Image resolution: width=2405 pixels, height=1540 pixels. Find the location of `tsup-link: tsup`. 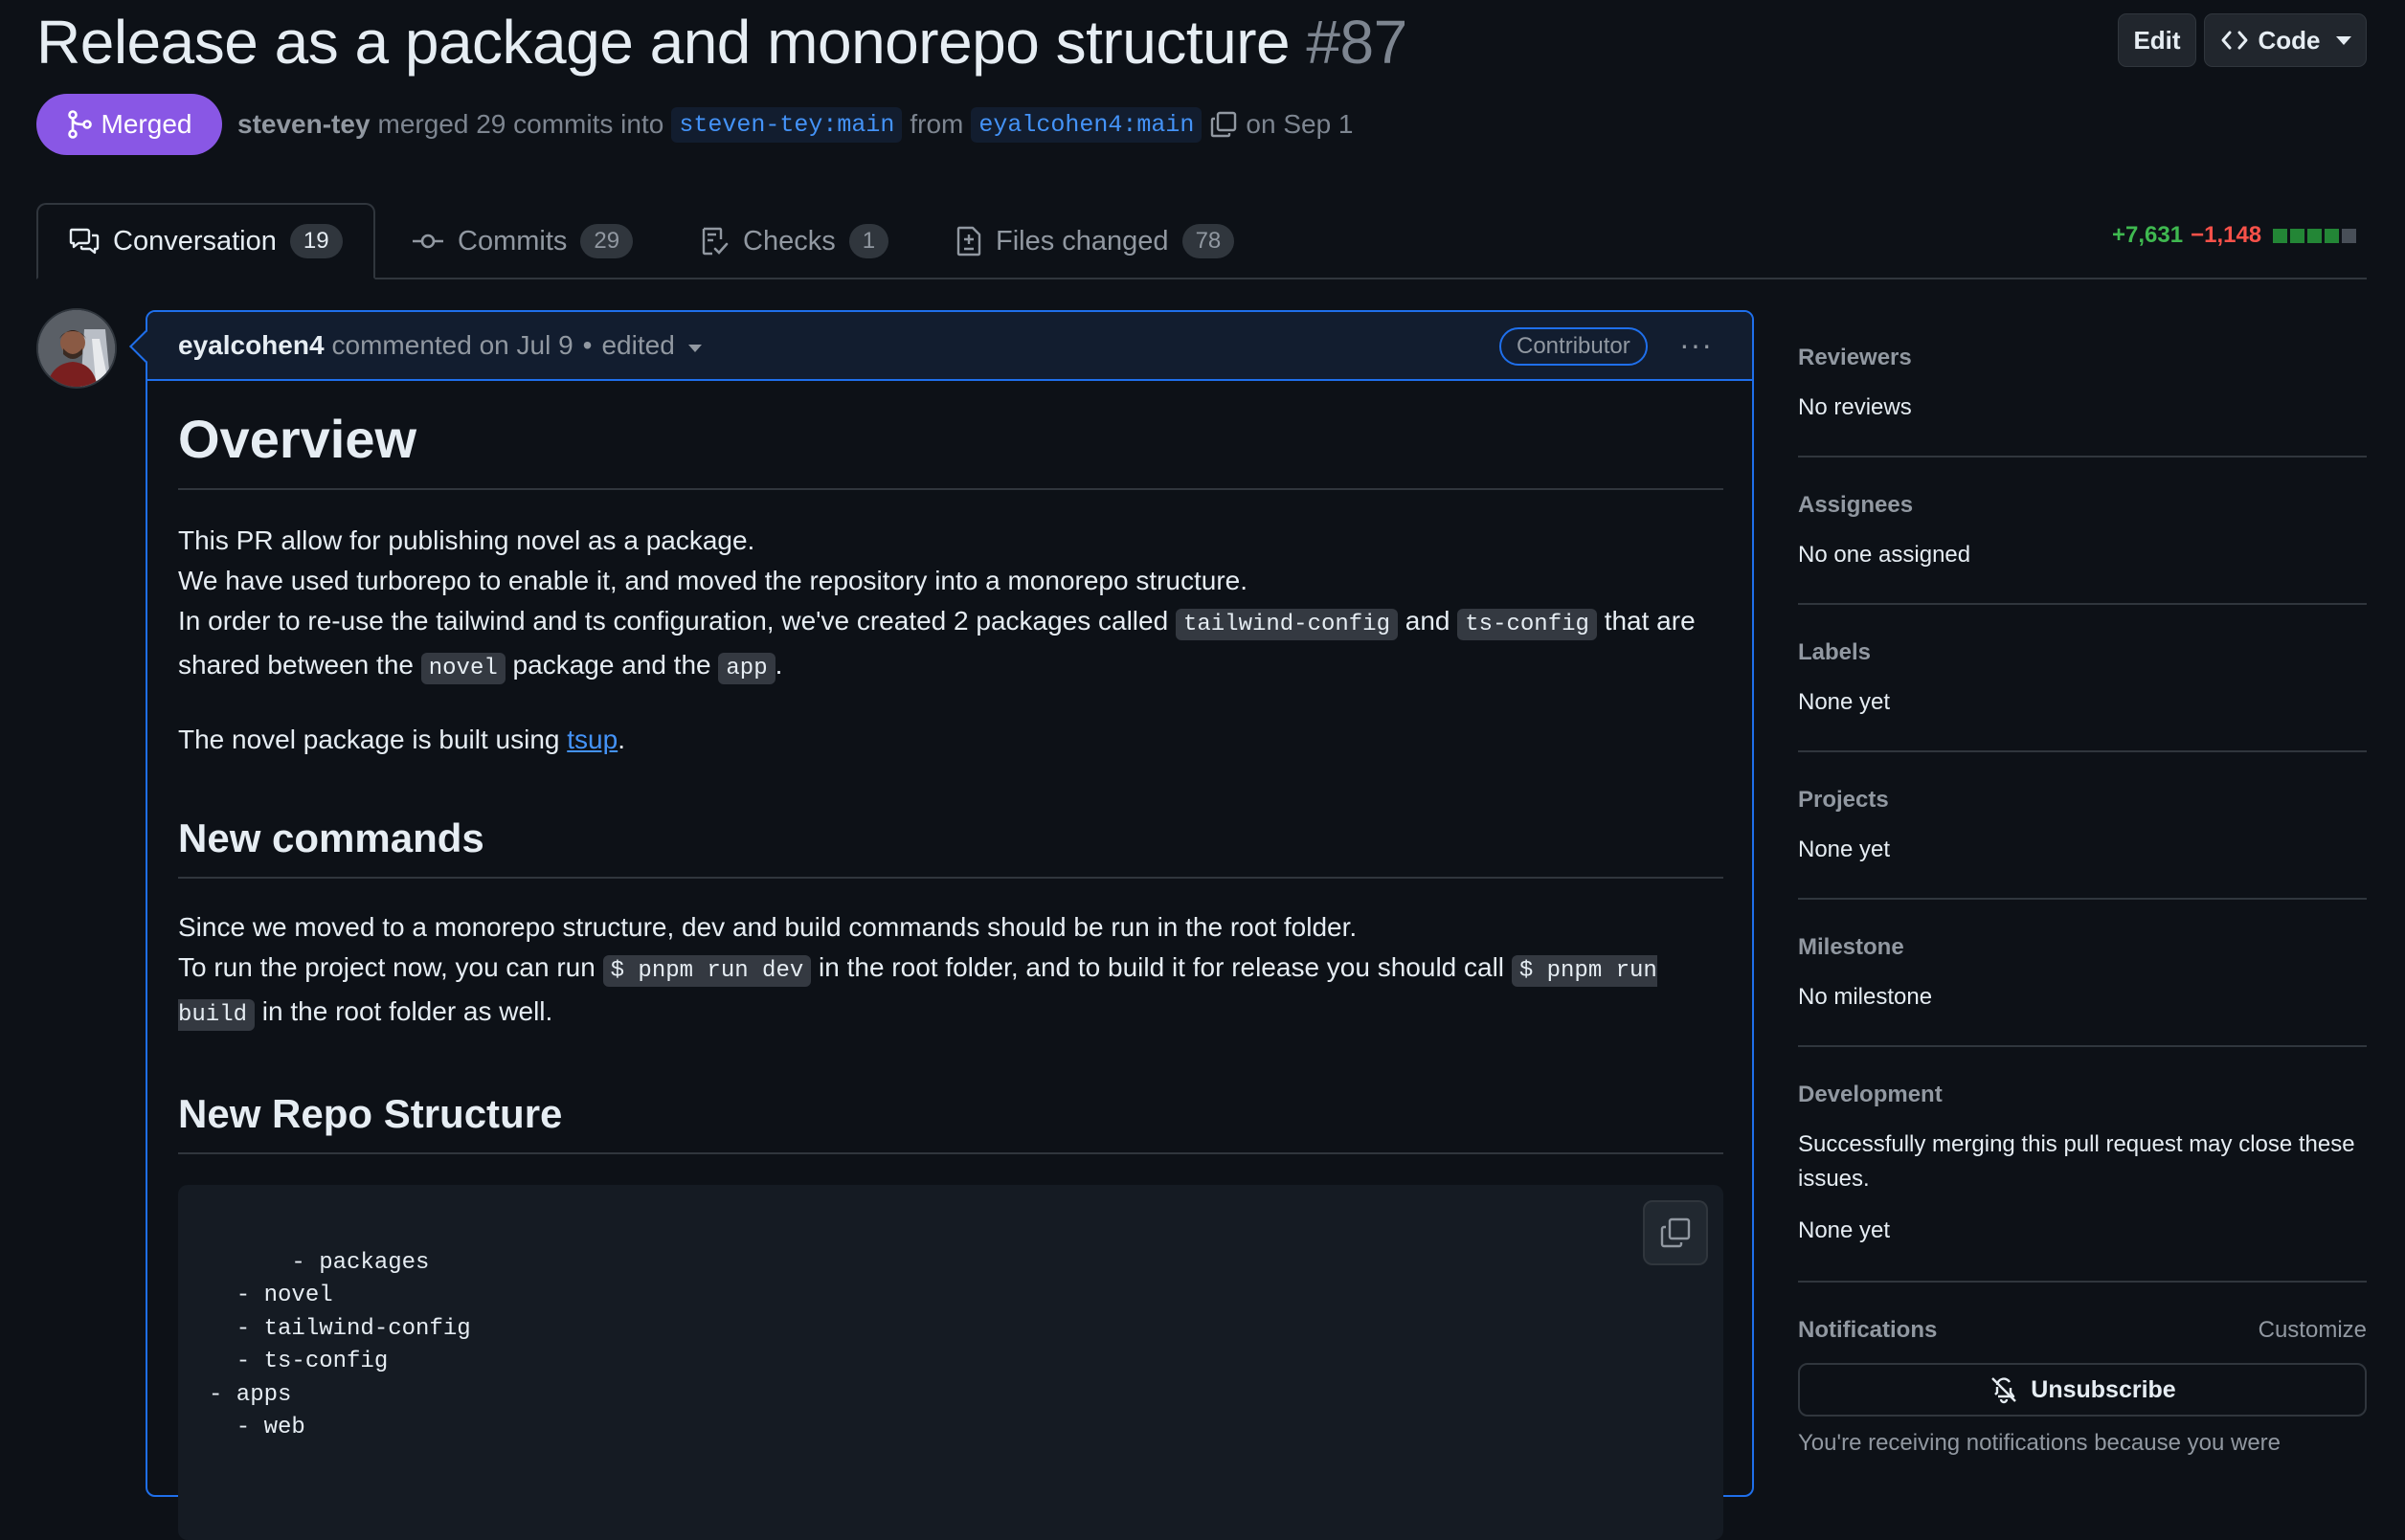

tsup-link: tsup is located at coordinates (592, 740).